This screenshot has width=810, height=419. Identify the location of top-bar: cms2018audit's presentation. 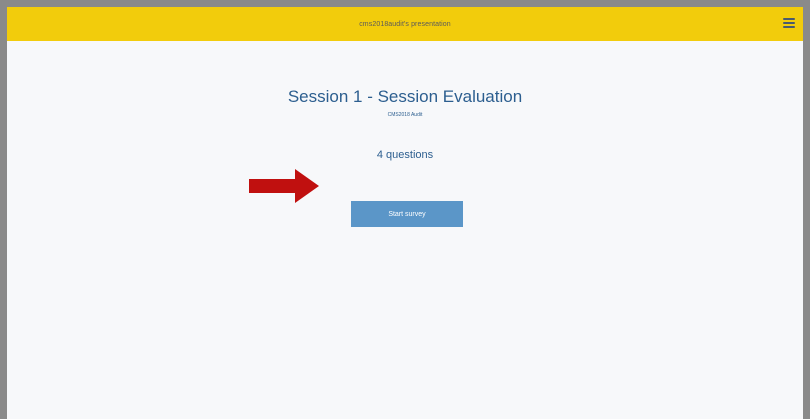
(405, 24).